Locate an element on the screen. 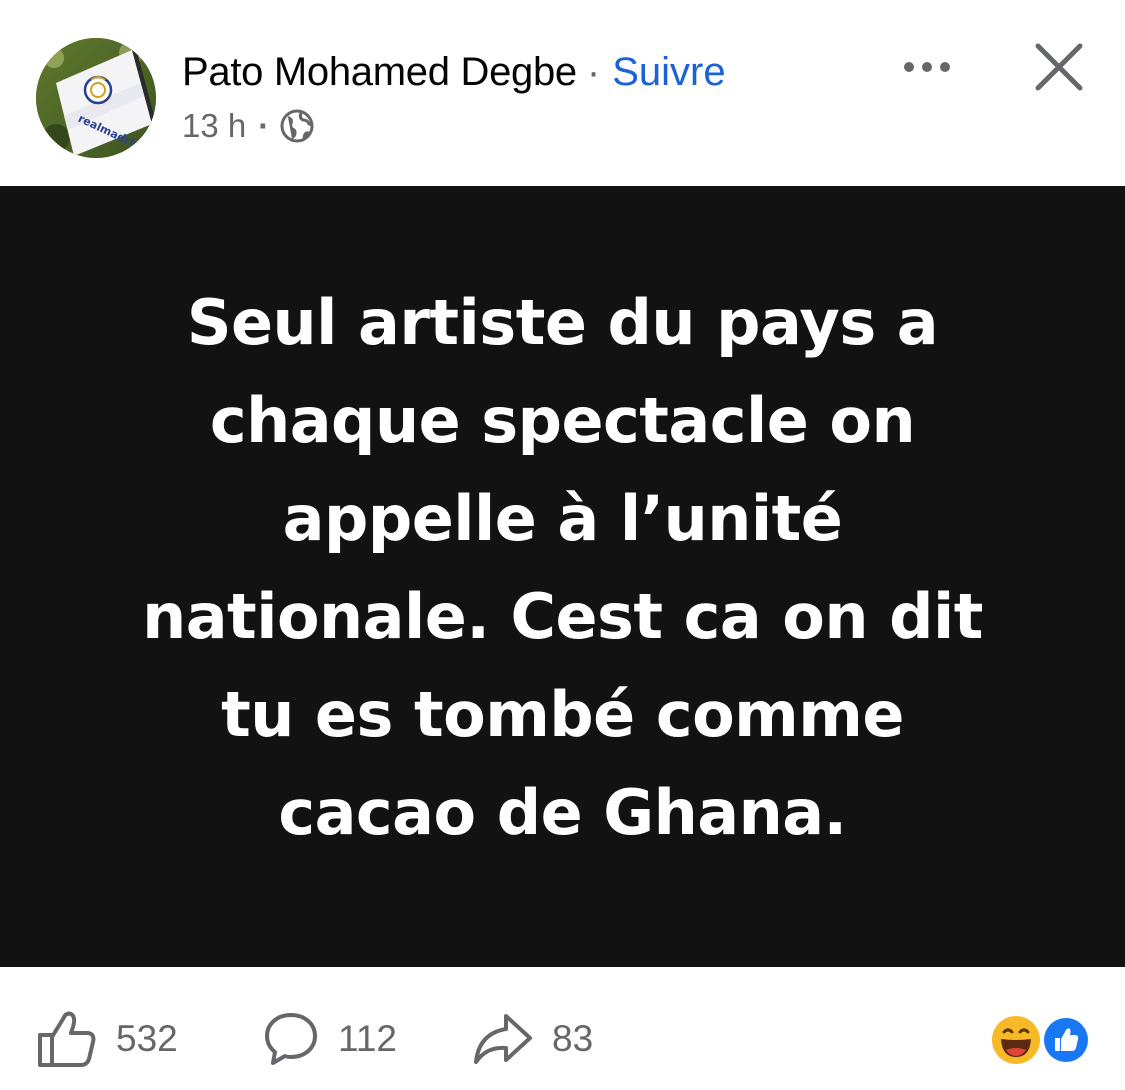 The height and width of the screenshot is (1090, 1125). author-line: Pato Mohamed Degbe · Suivre is located at coordinates (454, 72).